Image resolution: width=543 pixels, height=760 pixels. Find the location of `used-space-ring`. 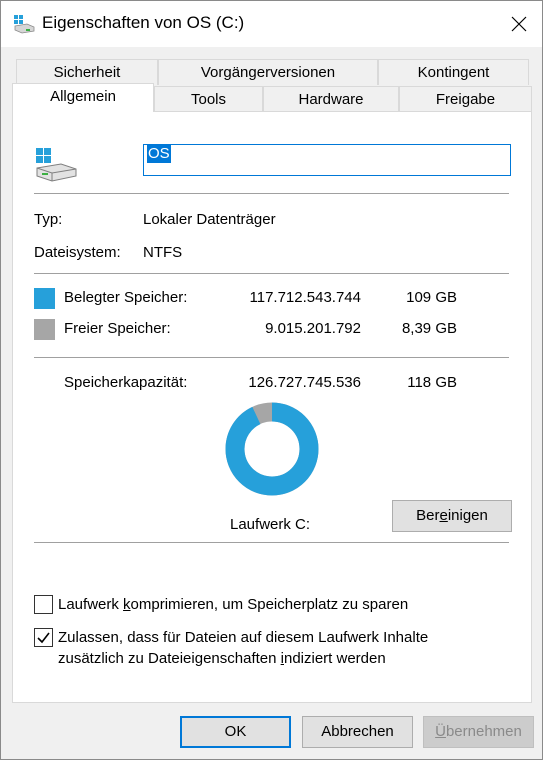

used-space-ring is located at coordinates (272, 449).